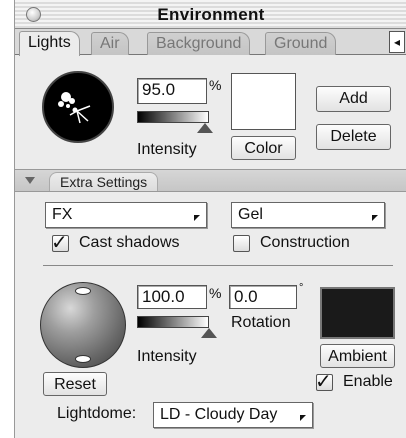  I want to click on light-sun-icon, so click(74, 108).